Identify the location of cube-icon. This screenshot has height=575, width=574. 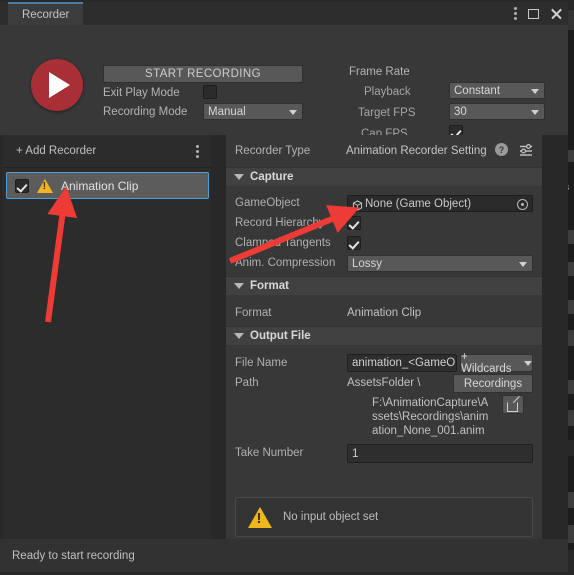
(357, 204).